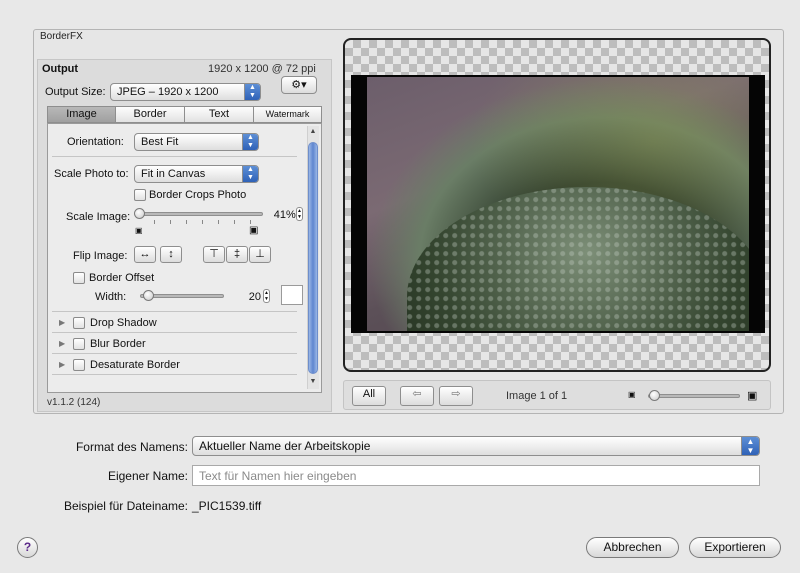  I want to click on scroll-down-icon: ▼, so click(313, 381).